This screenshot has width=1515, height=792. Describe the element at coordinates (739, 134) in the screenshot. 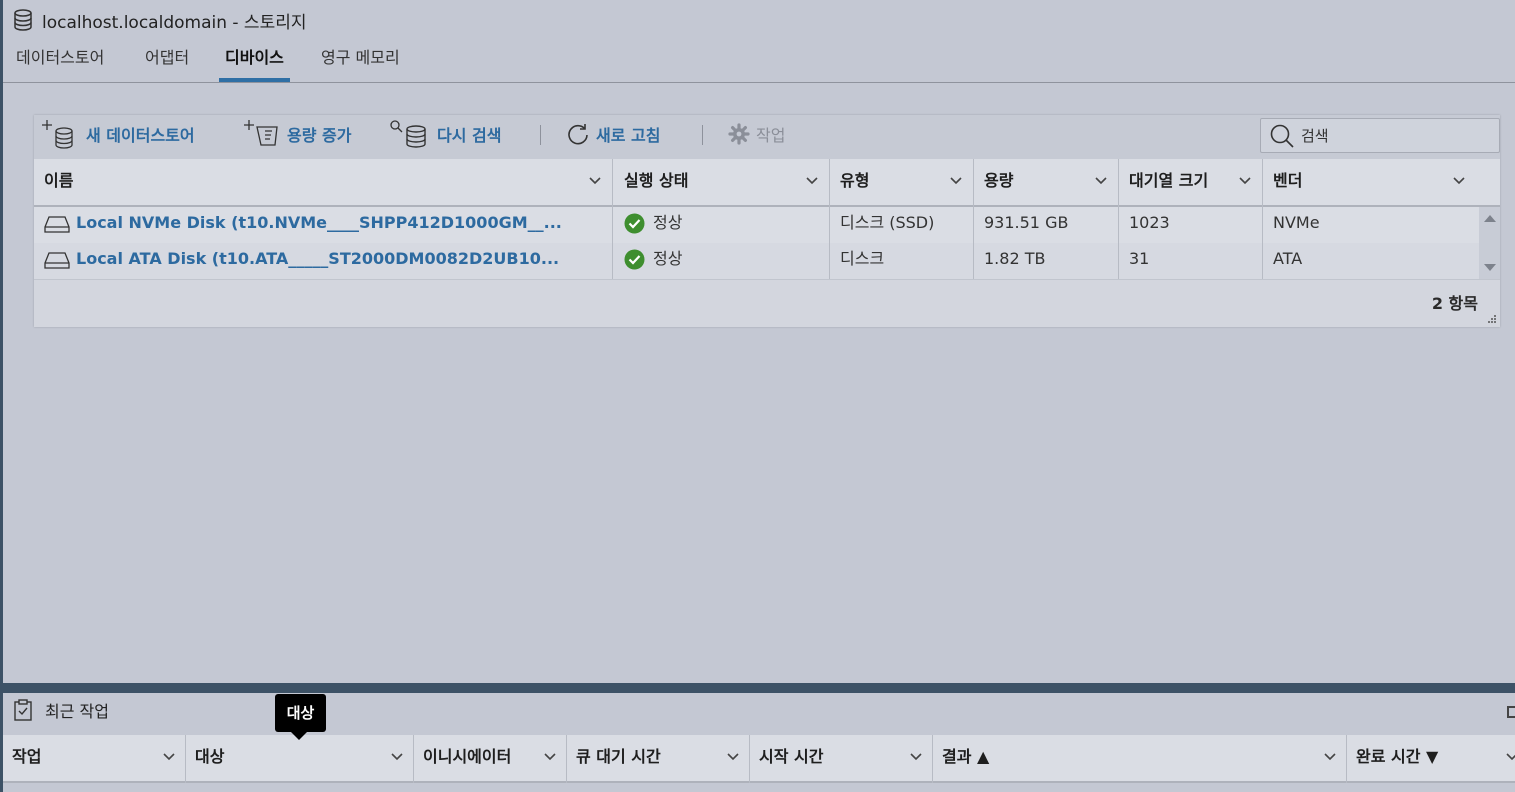

I see `gear-icon` at that location.